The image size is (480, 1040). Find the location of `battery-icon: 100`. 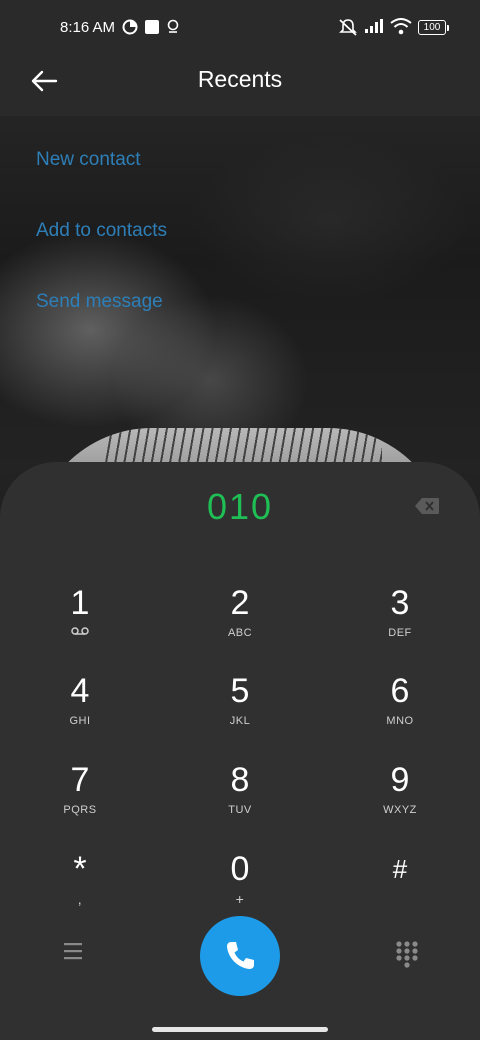

battery-icon: 100 is located at coordinates (433, 27).